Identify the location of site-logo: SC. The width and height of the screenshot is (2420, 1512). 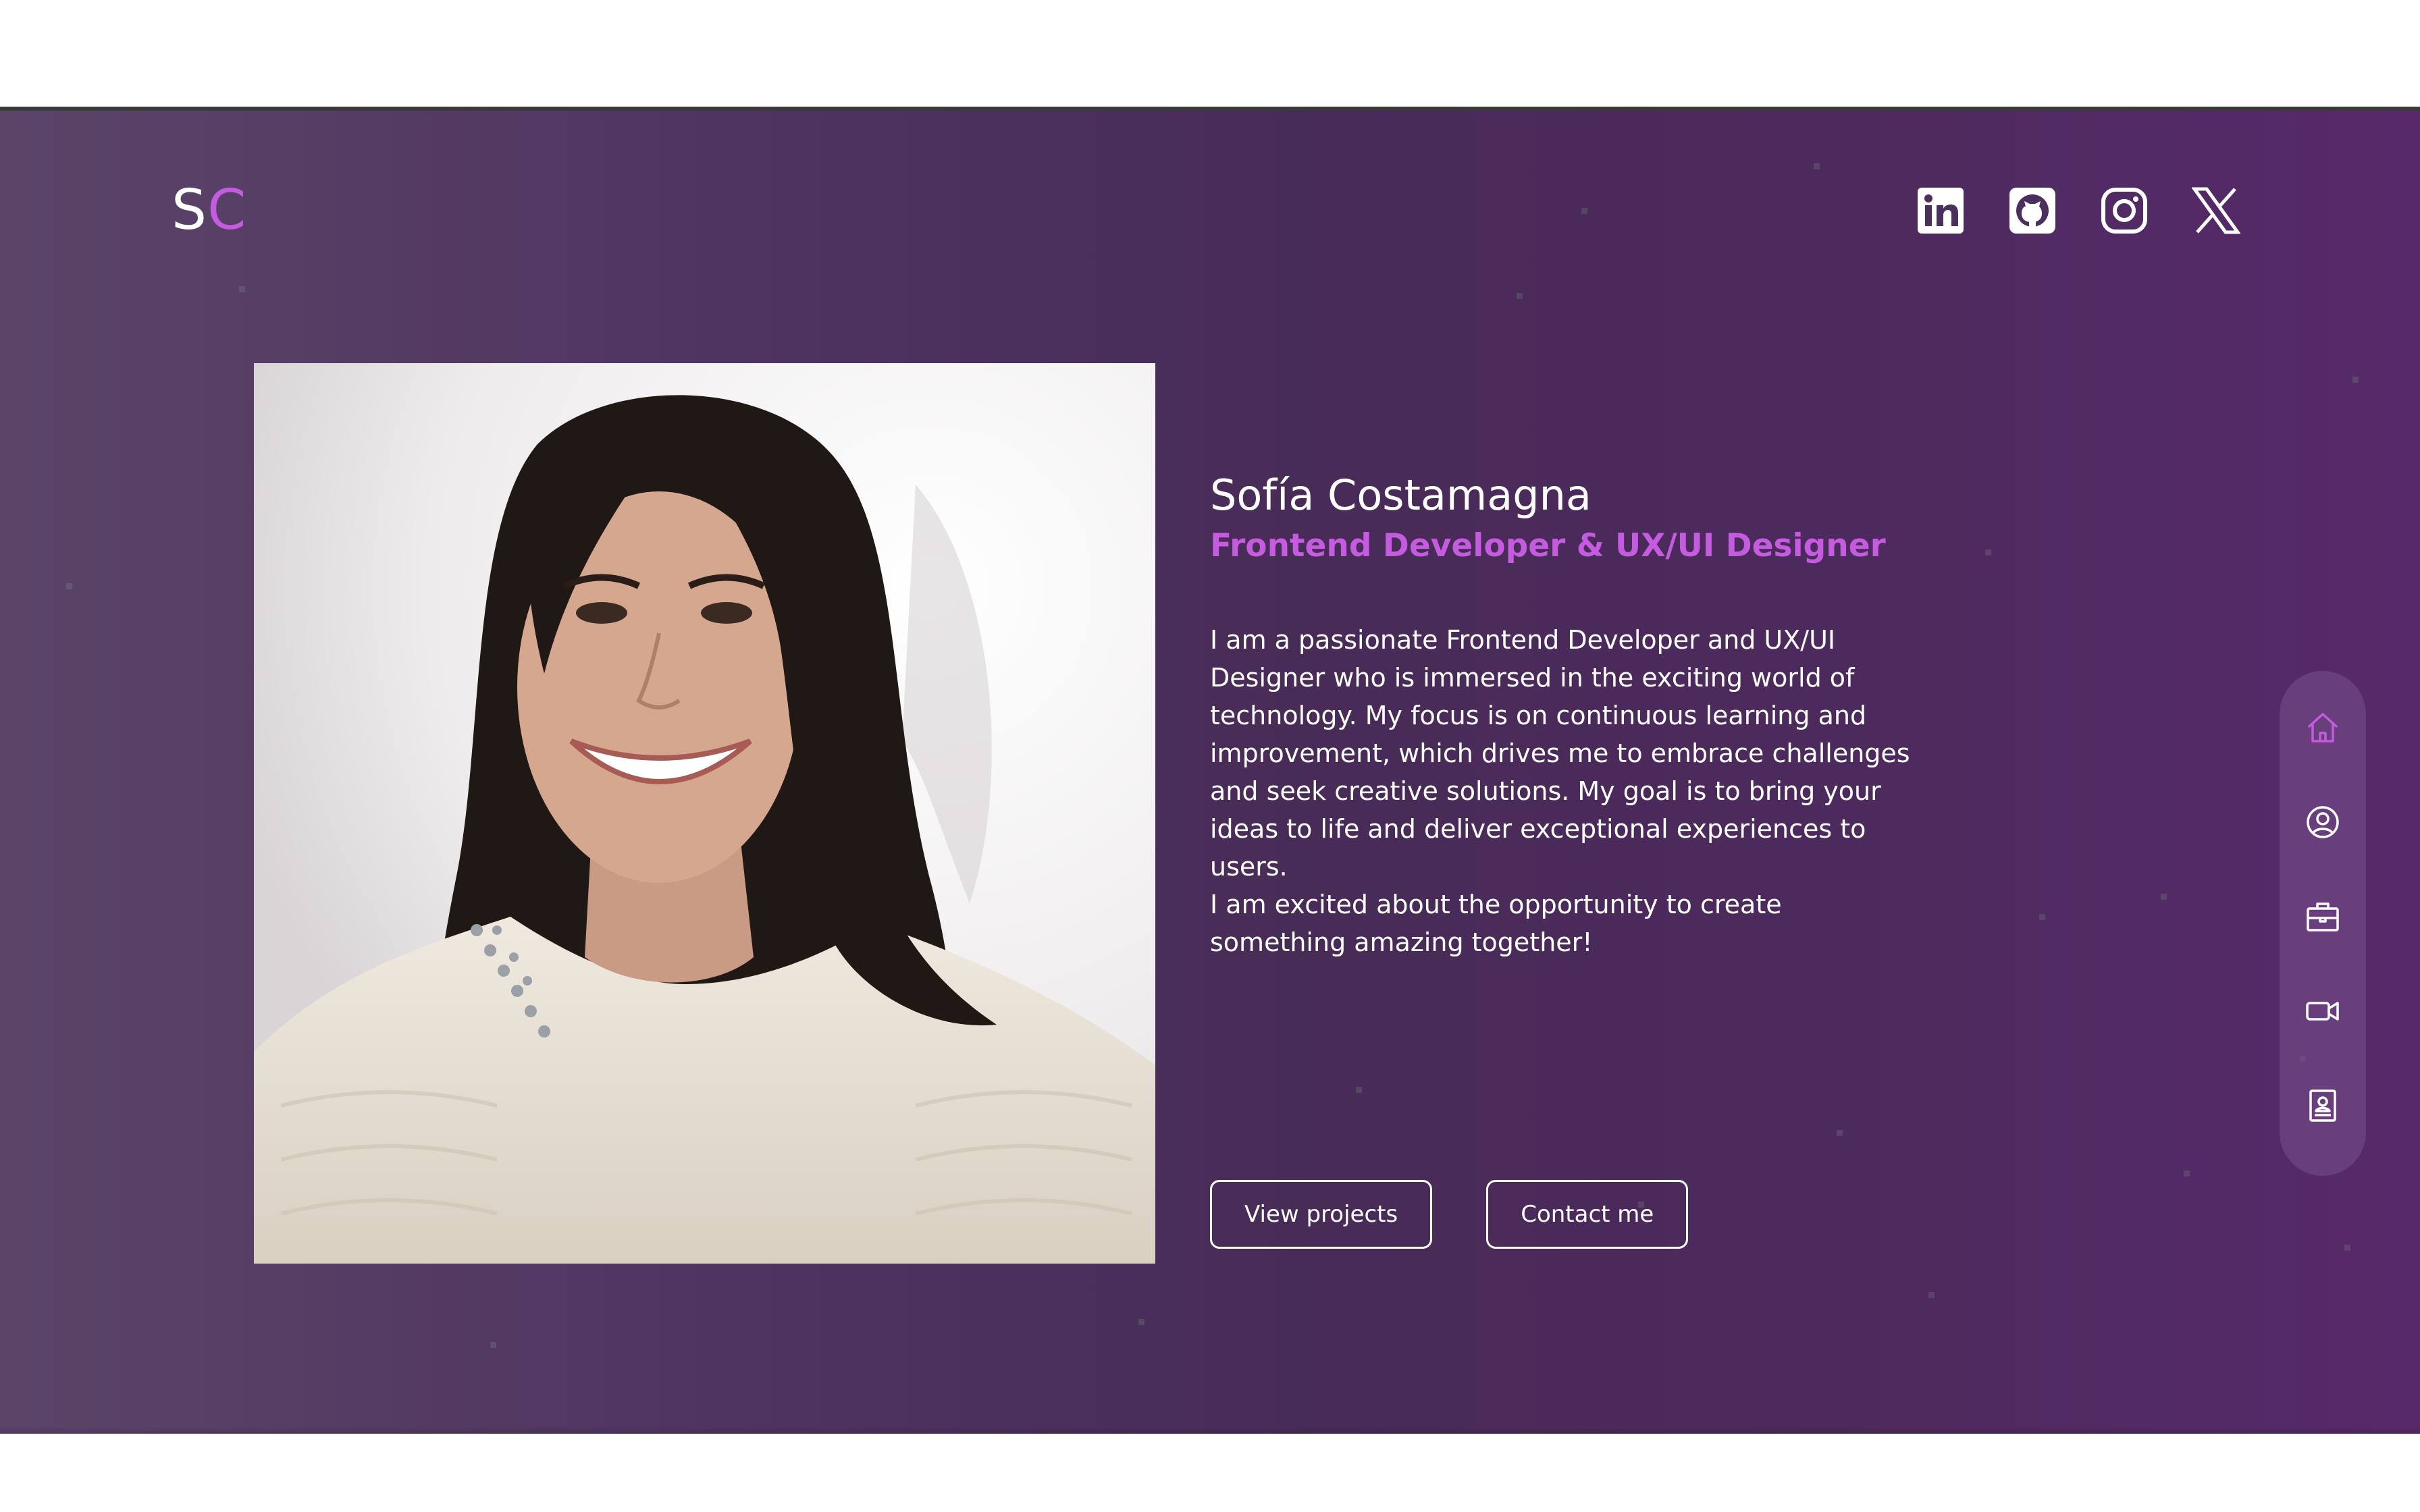
(209, 210).